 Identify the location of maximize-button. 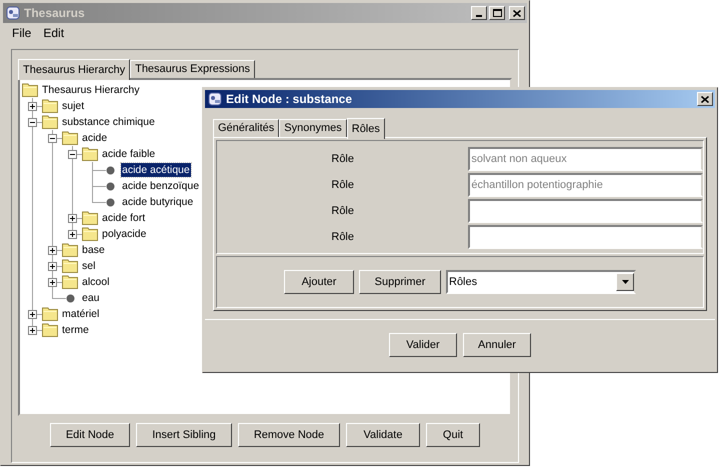
(497, 13).